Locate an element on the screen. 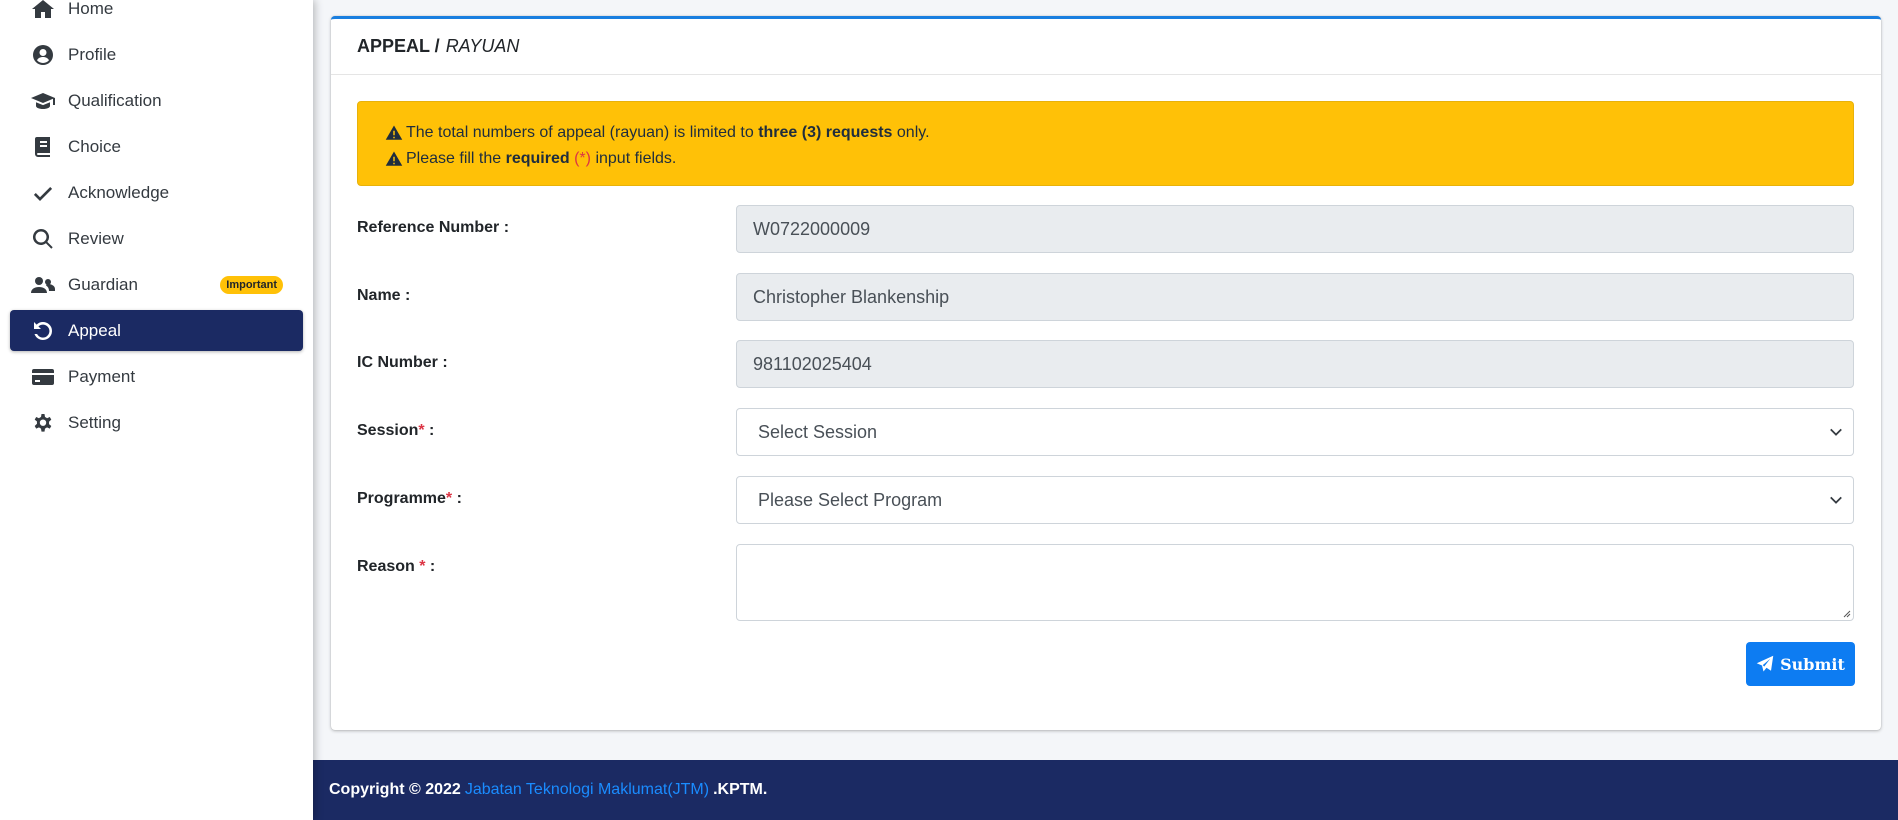 This screenshot has width=1898, height=820. sidebar-item-label: Choice is located at coordinates (94, 146).